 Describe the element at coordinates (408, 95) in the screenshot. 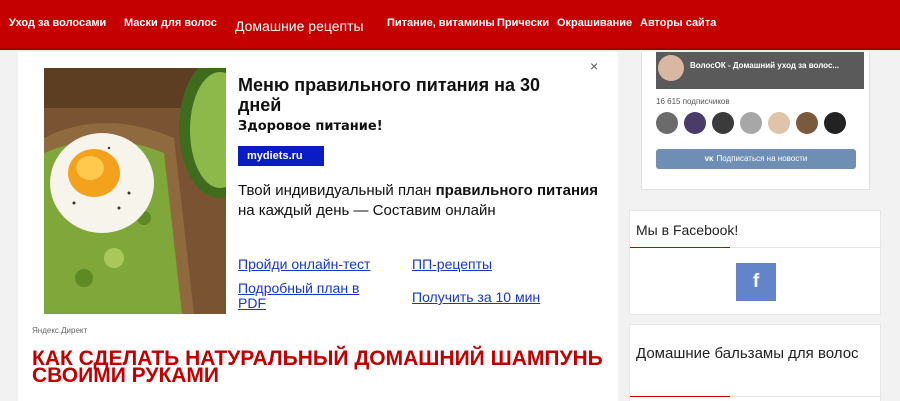

I see `ad-title: Меню правильного питания на 30 дней` at that location.